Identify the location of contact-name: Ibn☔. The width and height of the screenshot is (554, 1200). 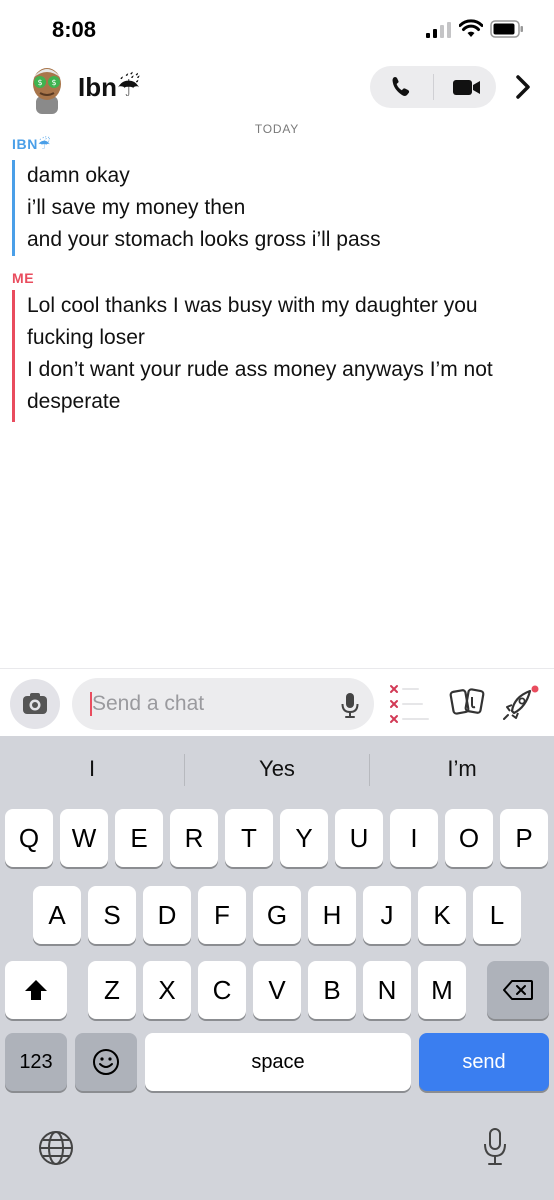
(109, 87).